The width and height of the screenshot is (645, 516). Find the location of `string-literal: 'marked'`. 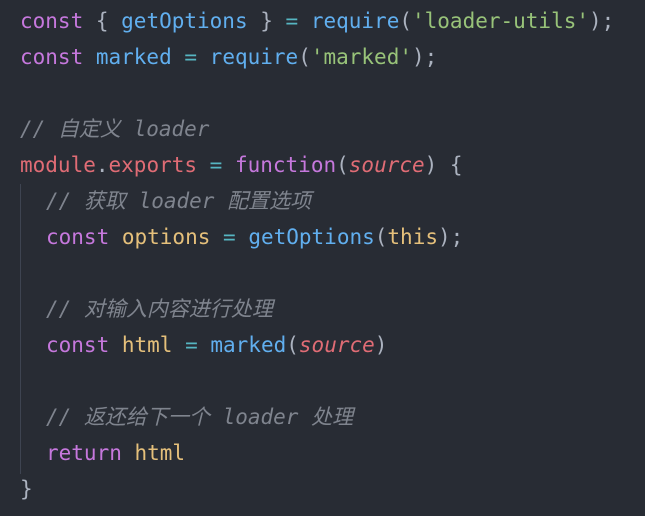

string-literal: 'marked' is located at coordinates (361, 57).